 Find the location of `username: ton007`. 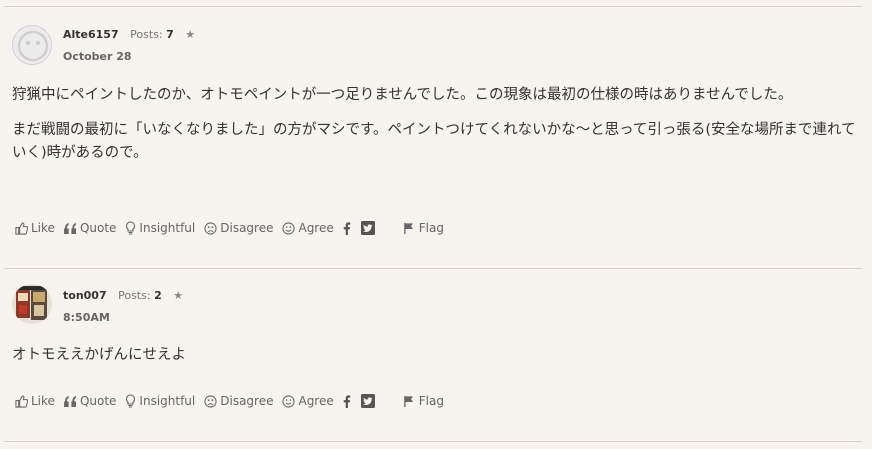

username: ton007 is located at coordinates (85, 295).